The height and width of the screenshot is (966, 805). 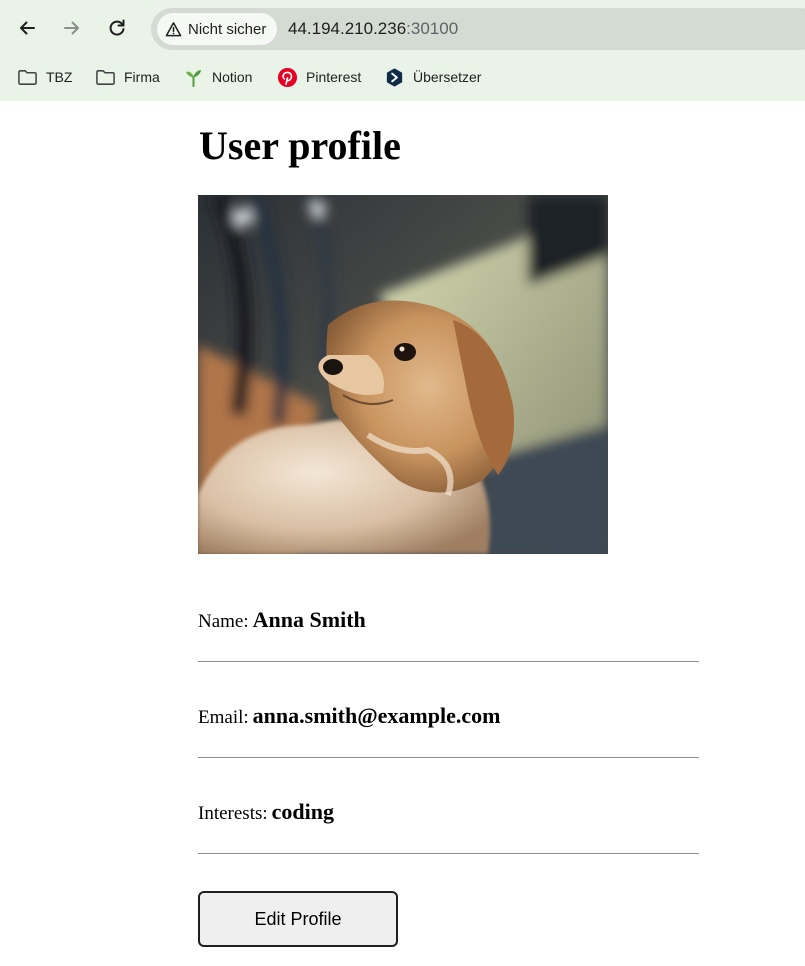 I want to click on url-text: 44.194.210.236:30100, so click(x=373, y=29).